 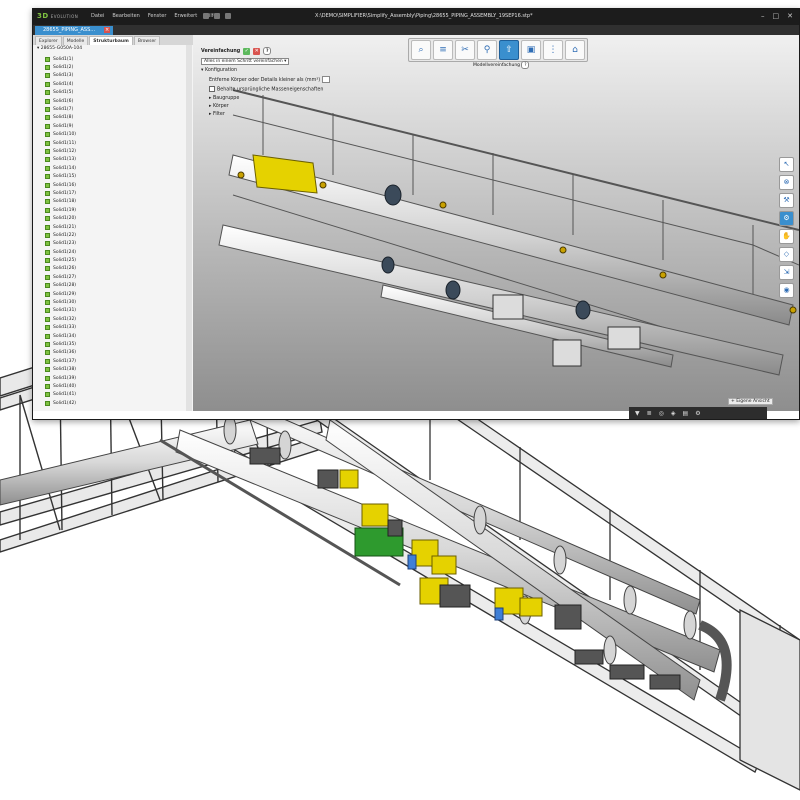 What do you see at coordinates (115, 101) in the screenshot?
I see `tree-item: Solid1(6)` at bounding box center [115, 101].